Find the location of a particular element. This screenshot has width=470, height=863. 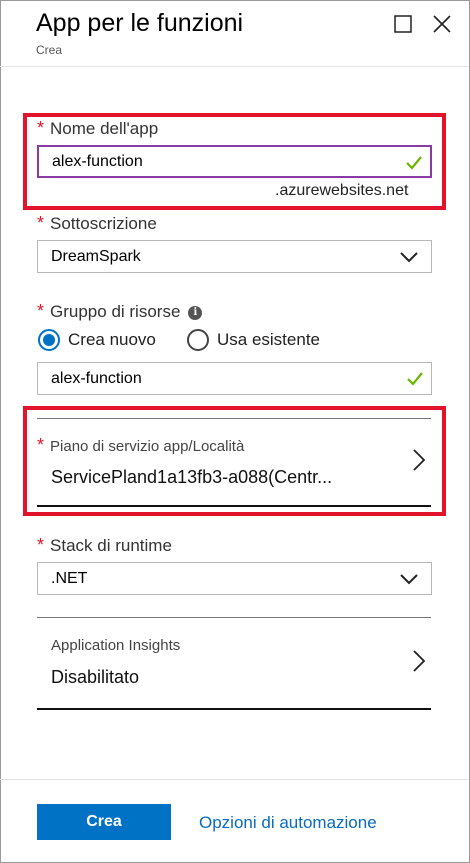

service-plan-bottom-divider is located at coordinates (234, 506).